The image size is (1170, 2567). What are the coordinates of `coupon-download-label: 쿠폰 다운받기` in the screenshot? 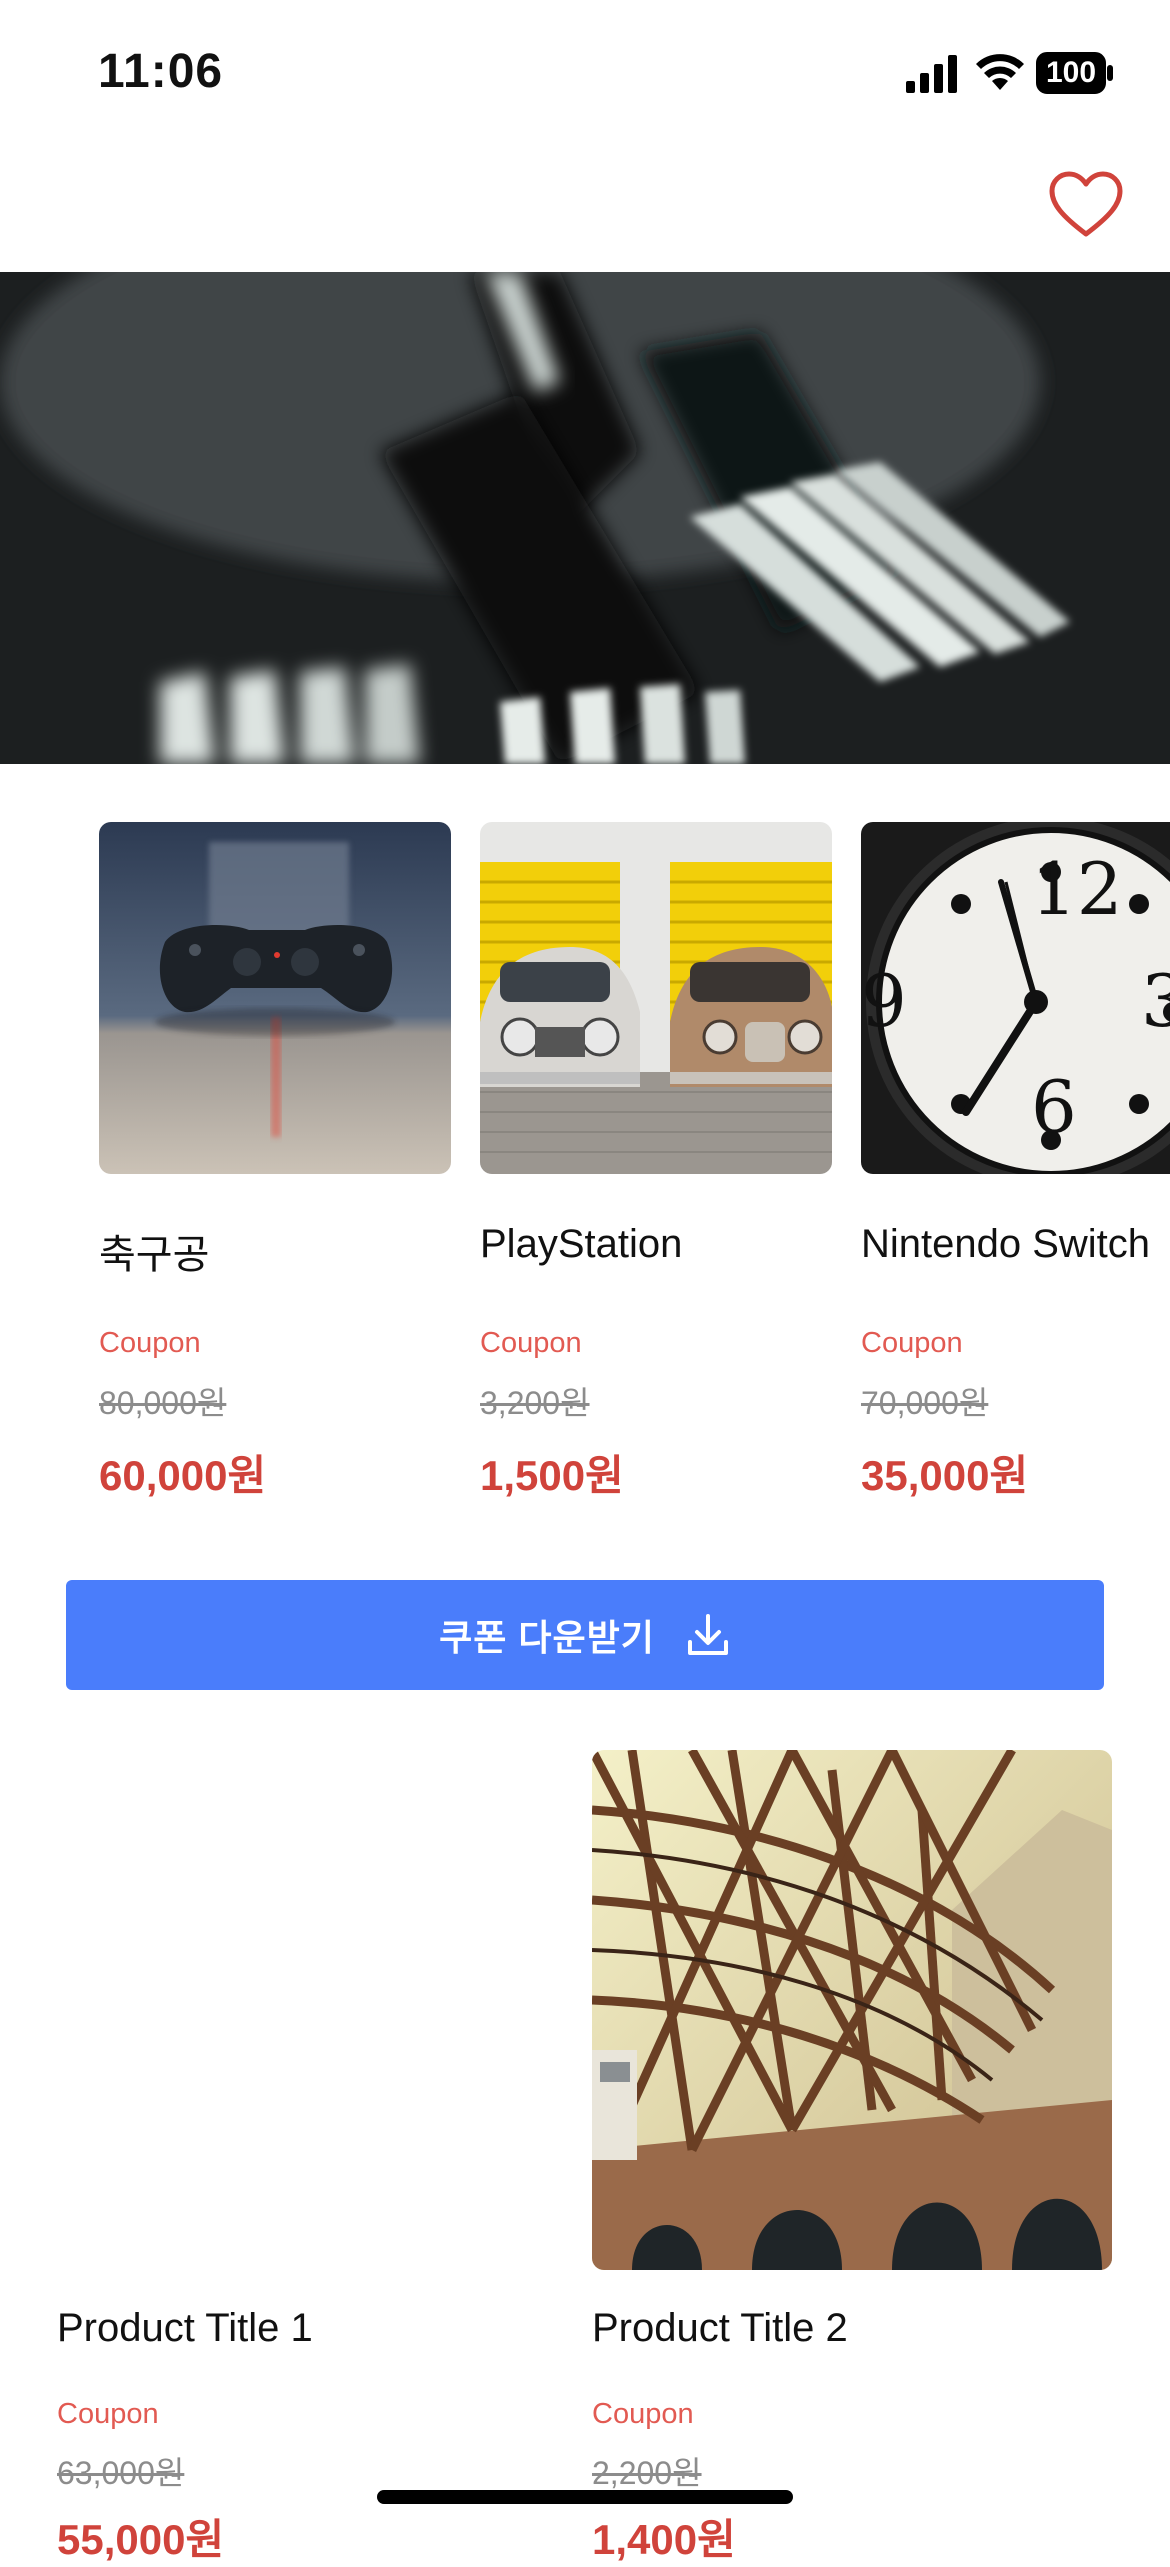 It's located at (547, 1637).